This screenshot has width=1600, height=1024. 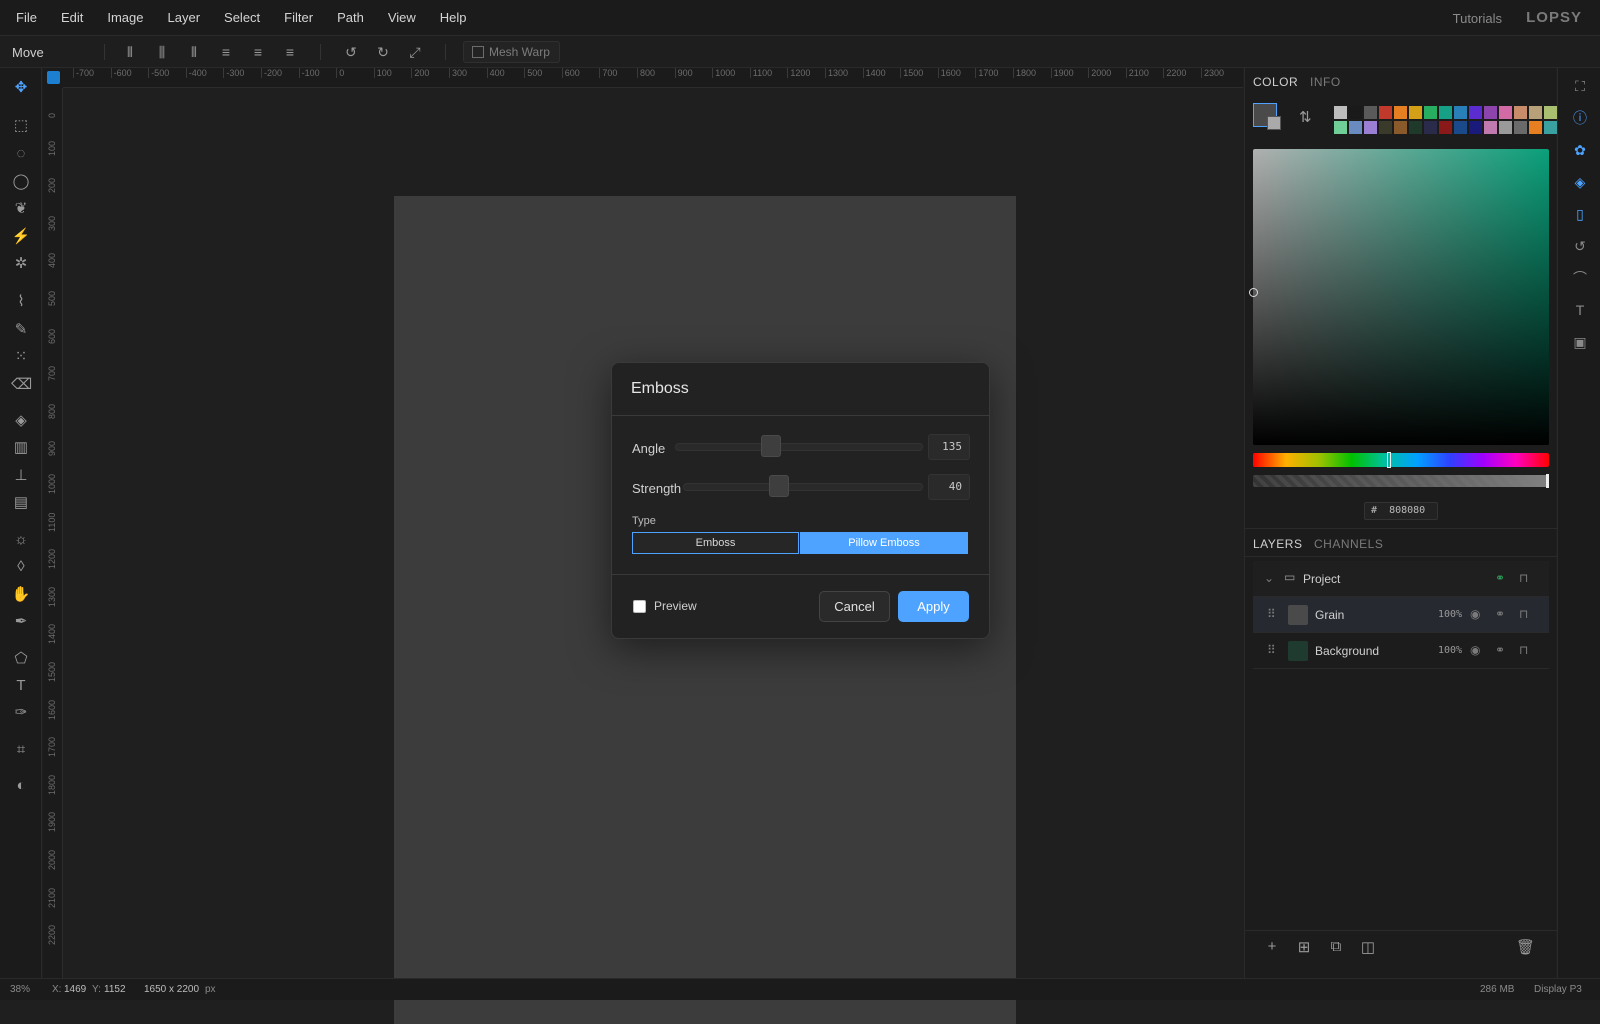 What do you see at coordinates (1253, 292) in the screenshot?
I see `color-picker-cursor` at bounding box center [1253, 292].